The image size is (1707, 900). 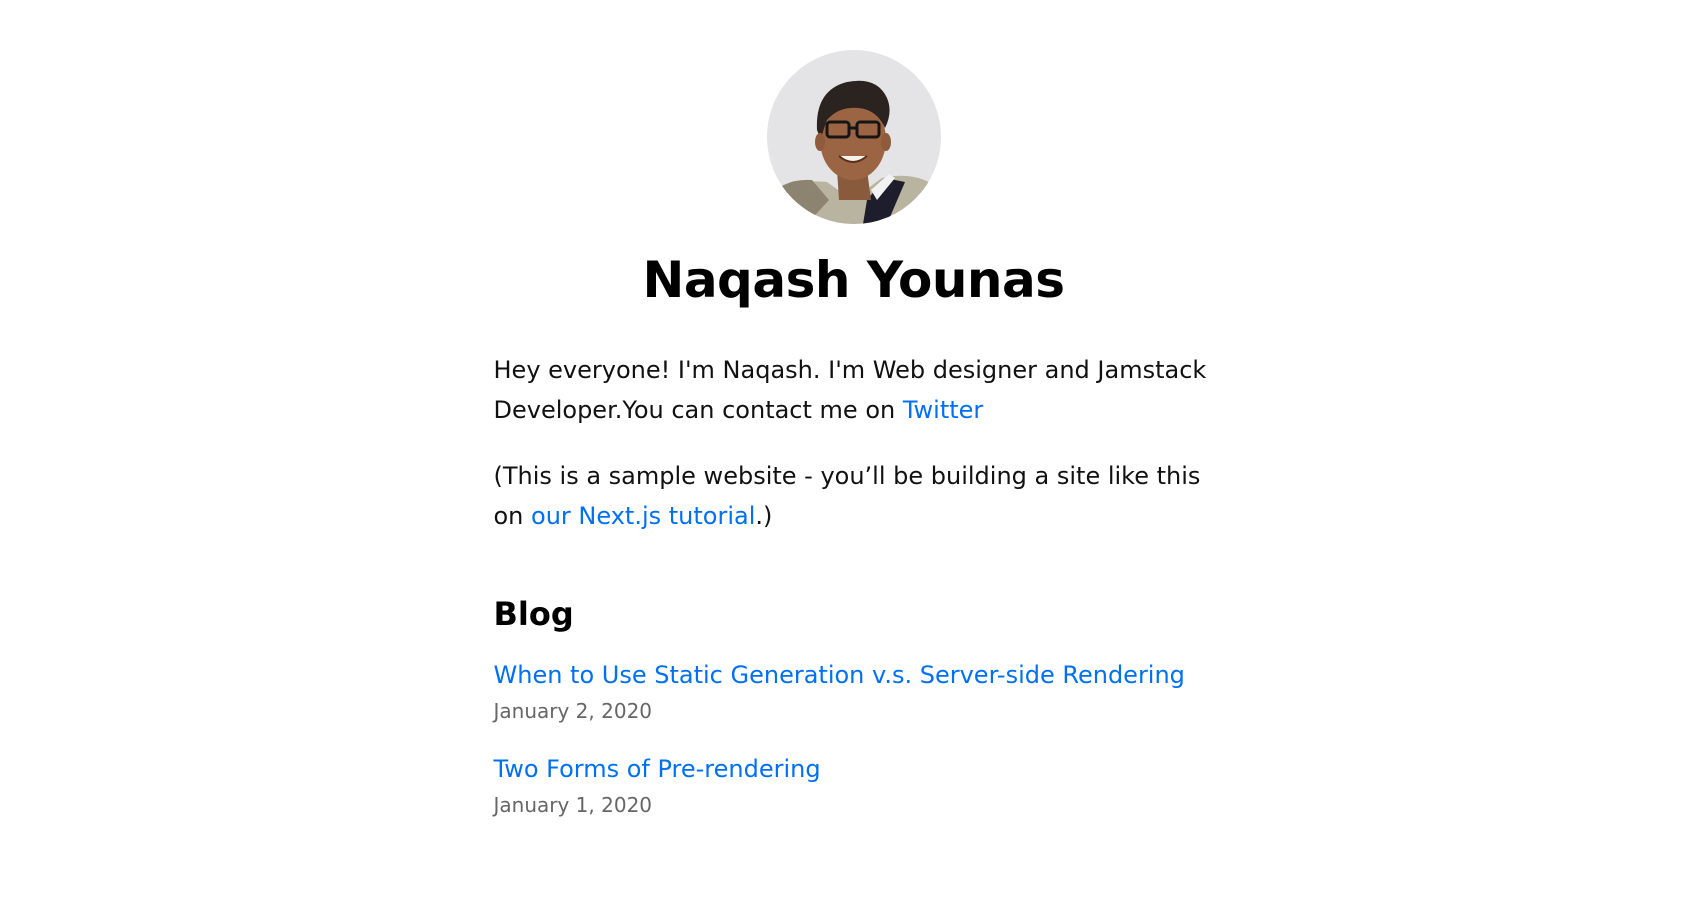 I want to click on profile-header: Naqash Younas, so click(x=854, y=180).